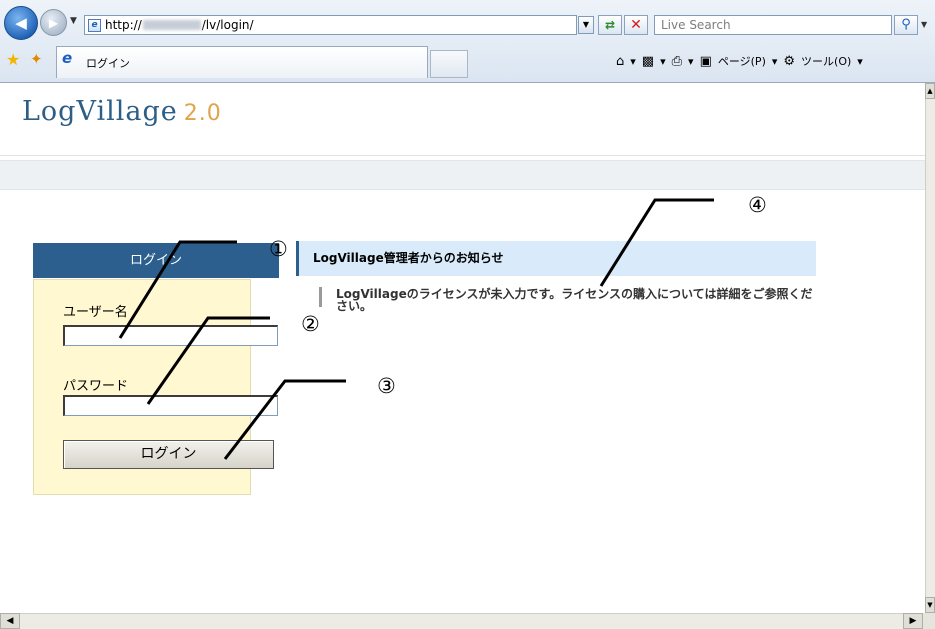 The image size is (935, 629). What do you see at coordinates (96, 386) in the screenshot?
I see `password-label: パスワード` at bounding box center [96, 386].